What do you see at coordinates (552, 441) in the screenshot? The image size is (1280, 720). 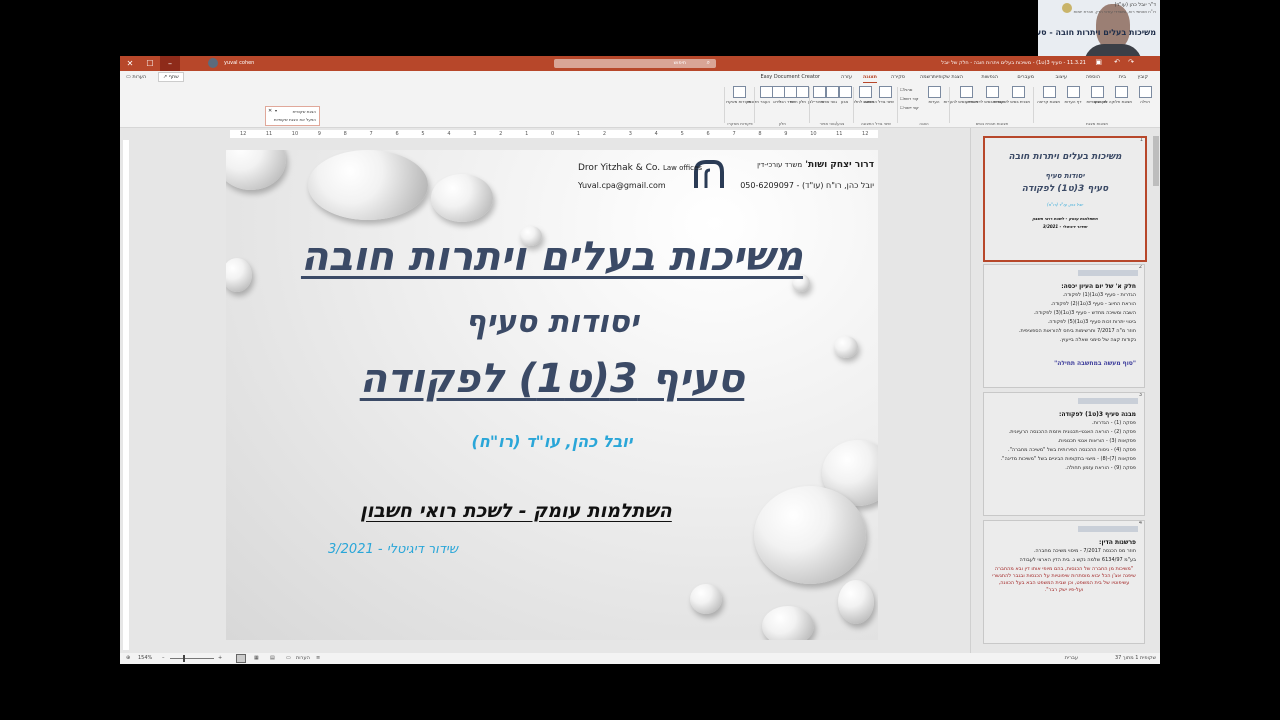 I see `slide-author: יובל כהן, עו"ד (רו"ח)` at bounding box center [552, 441].